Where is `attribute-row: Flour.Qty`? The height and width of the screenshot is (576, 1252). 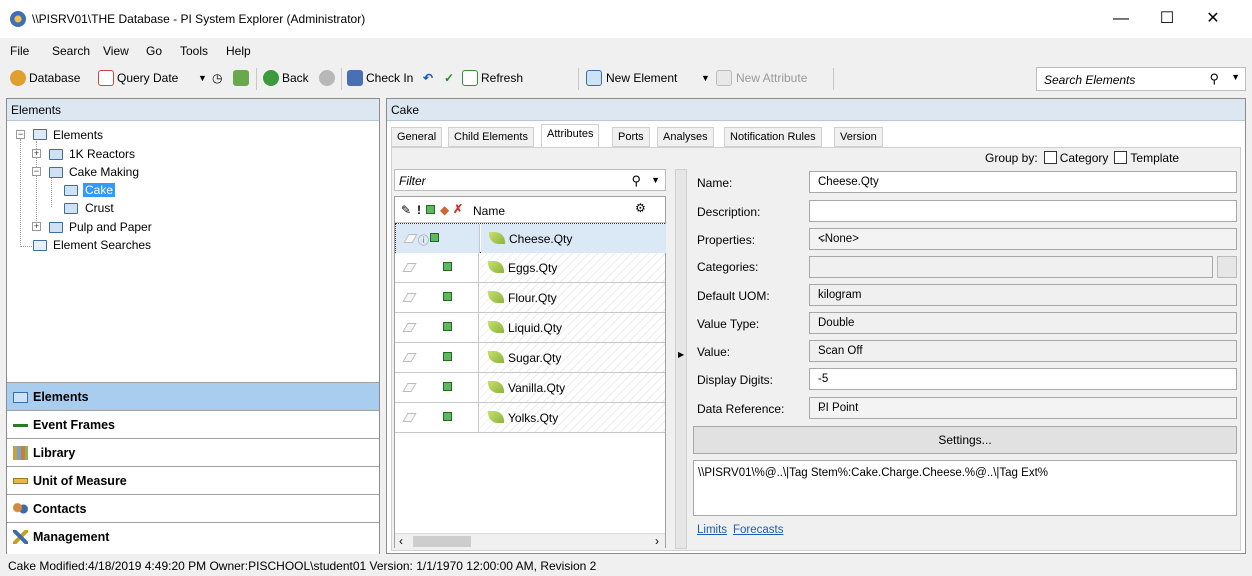 attribute-row: Flour.Qty is located at coordinates (530, 298).